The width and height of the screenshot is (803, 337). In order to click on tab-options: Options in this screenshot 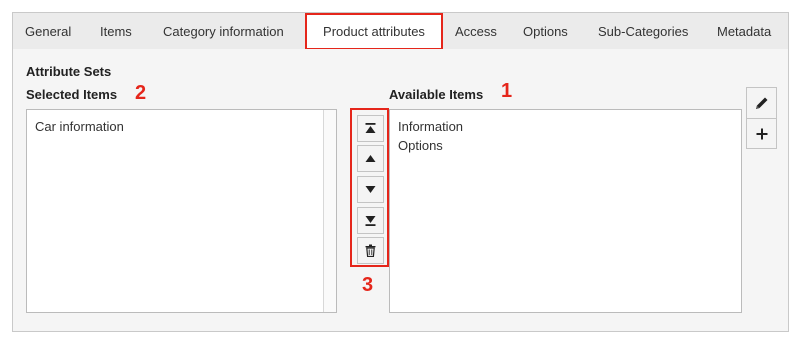, I will do `click(545, 31)`.